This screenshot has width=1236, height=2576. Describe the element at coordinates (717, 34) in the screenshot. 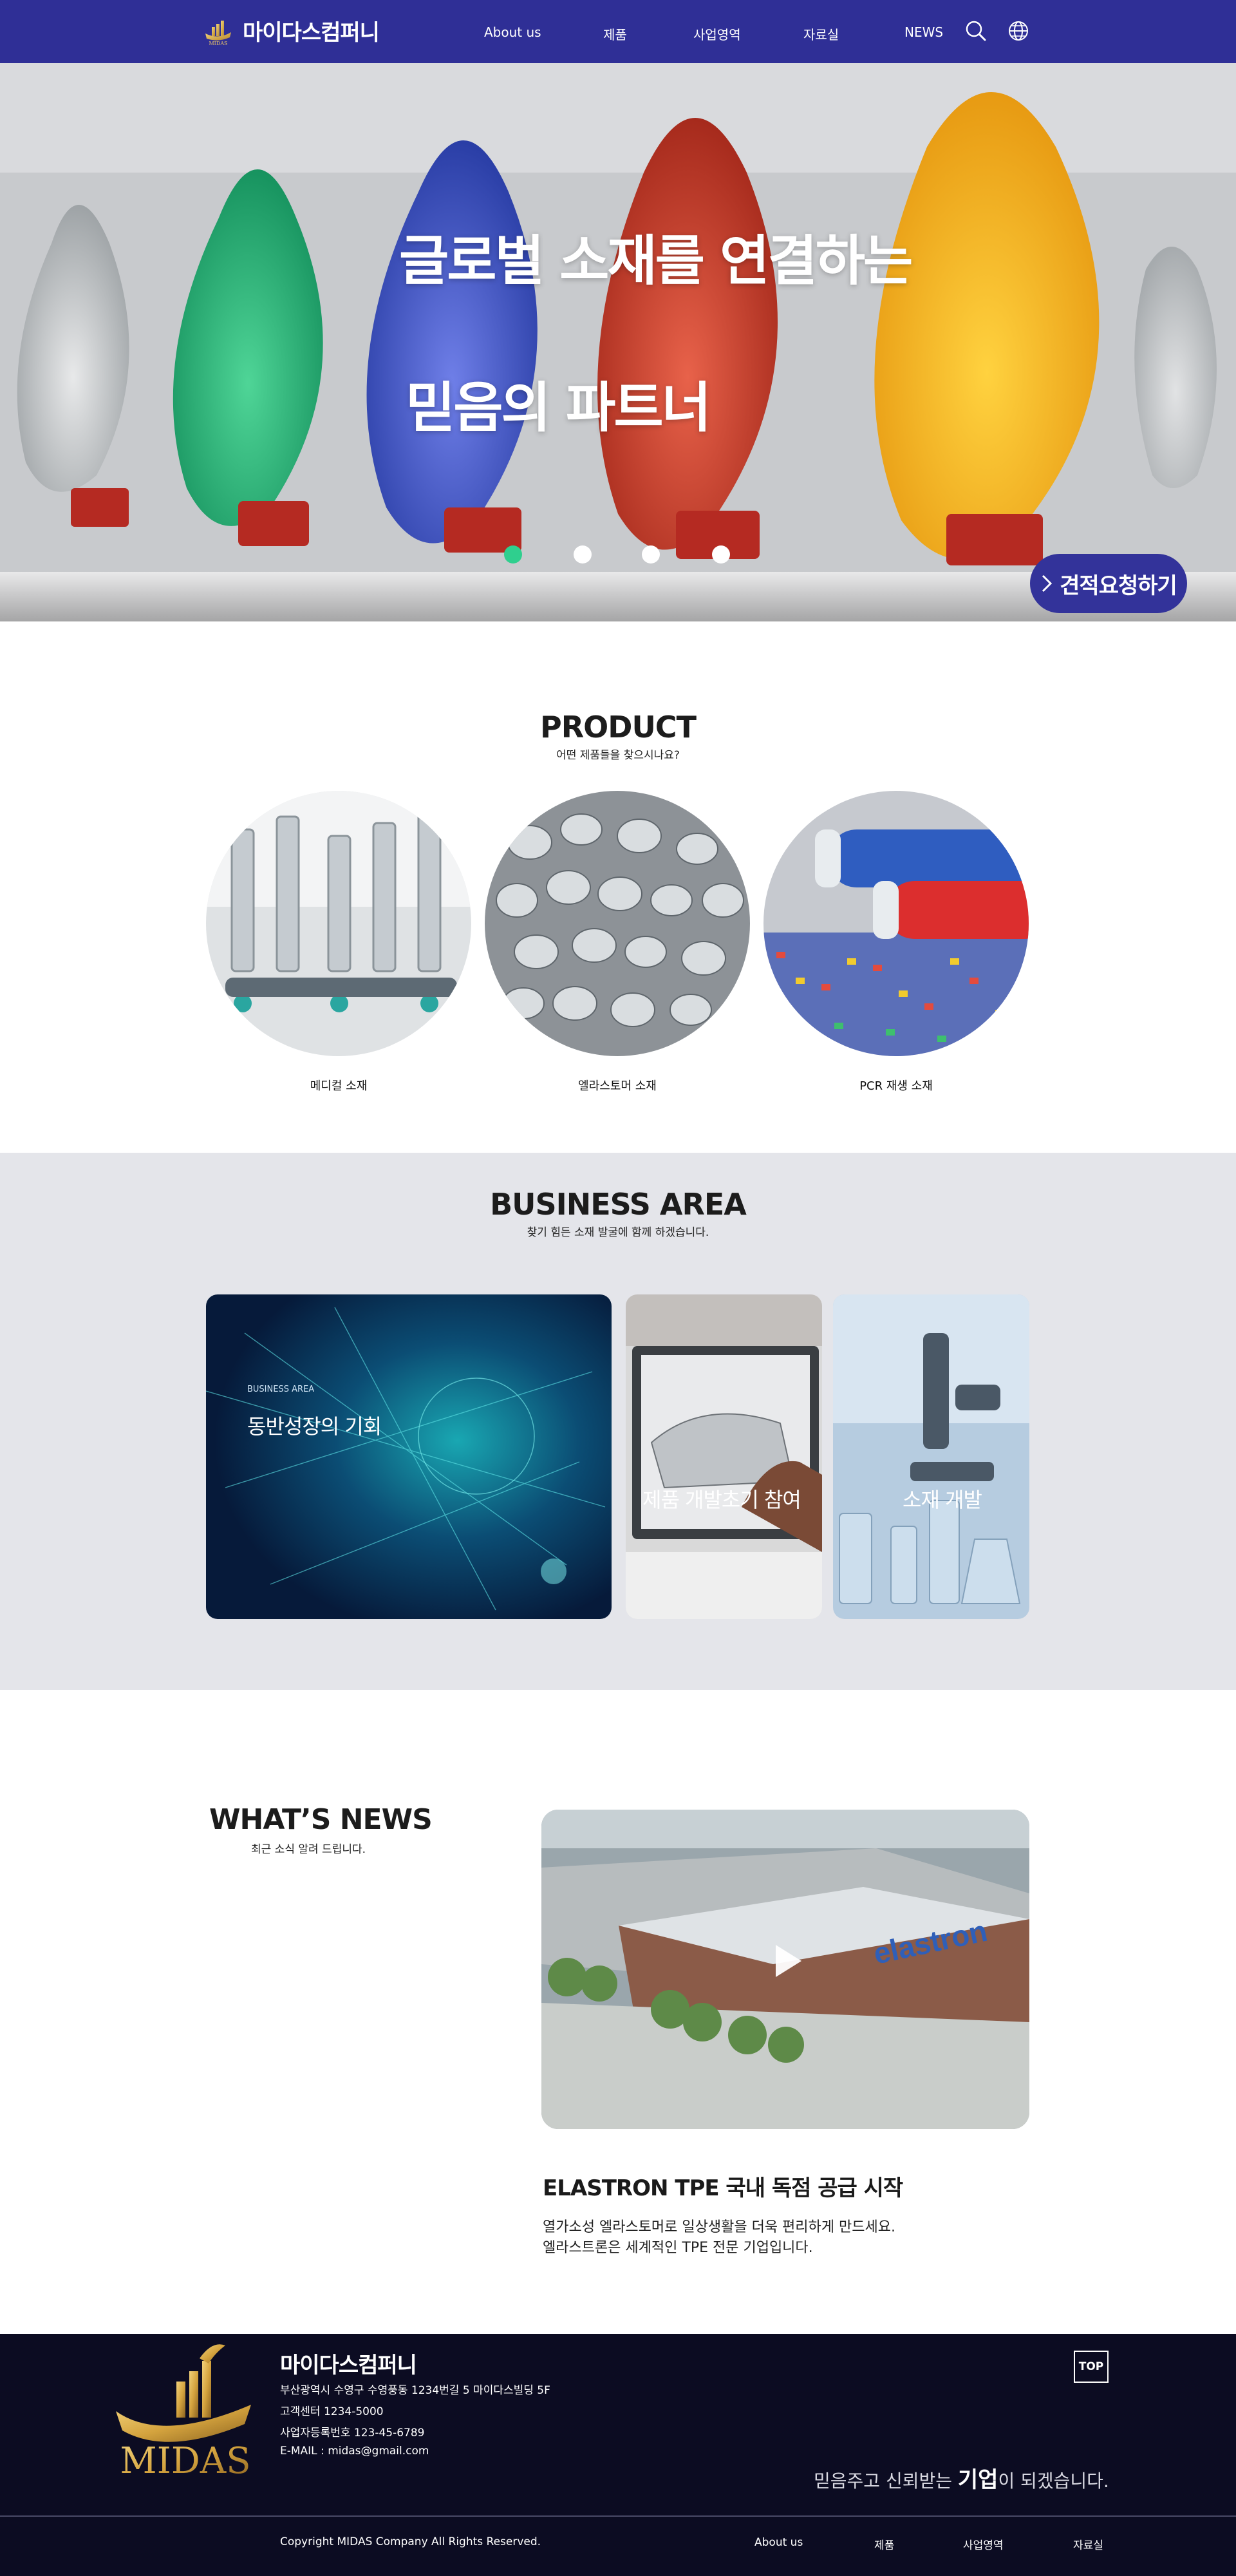

I see `nav-business-area: 사업영역` at that location.